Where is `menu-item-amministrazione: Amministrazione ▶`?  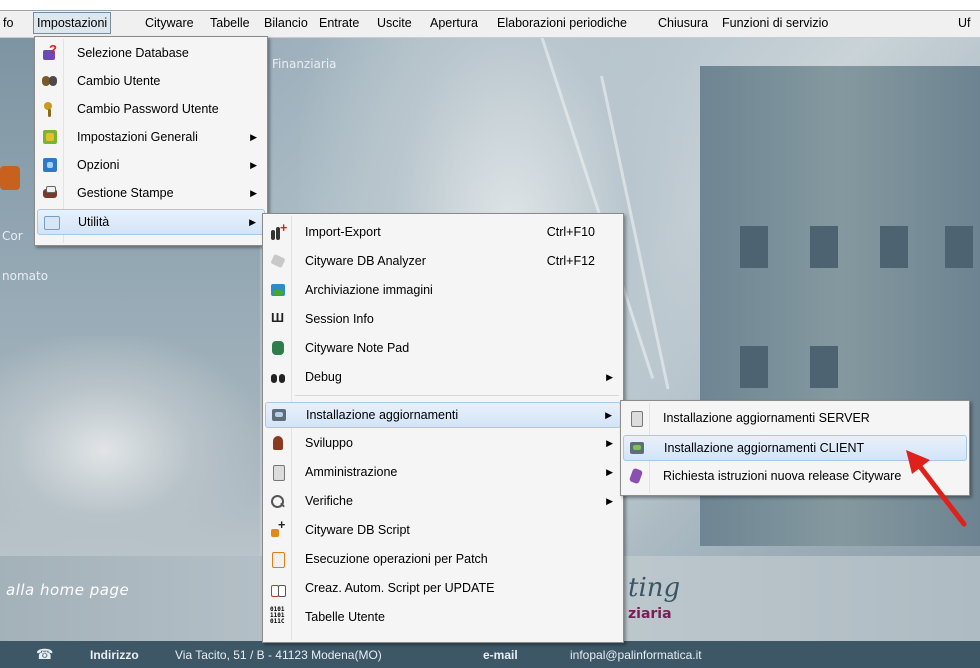
menu-item-amministrazione: Amministrazione ▶ is located at coordinates (443, 472).